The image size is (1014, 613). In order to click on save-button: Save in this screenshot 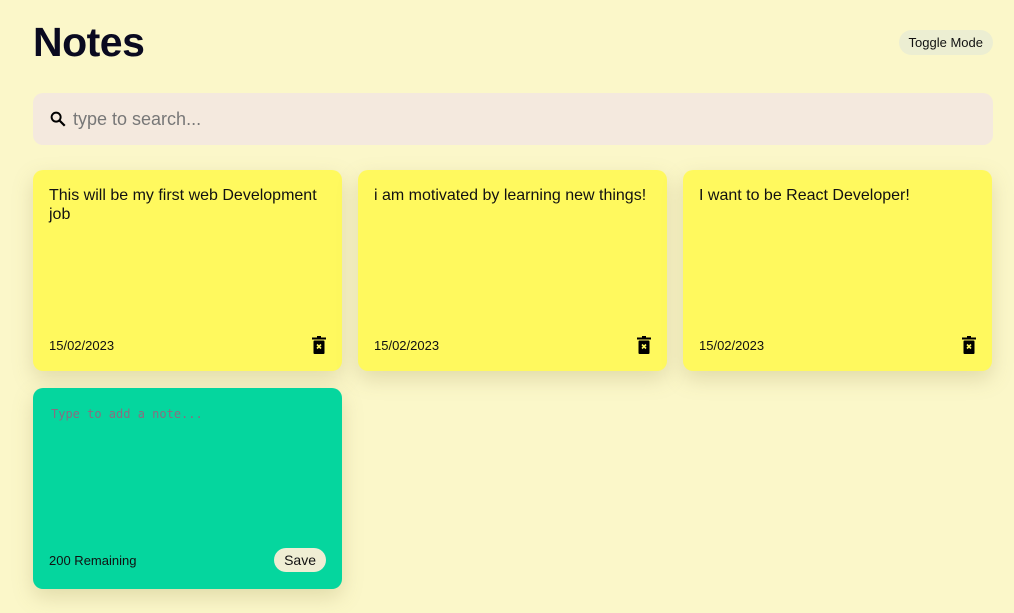, I will do `click(300, 560)`.